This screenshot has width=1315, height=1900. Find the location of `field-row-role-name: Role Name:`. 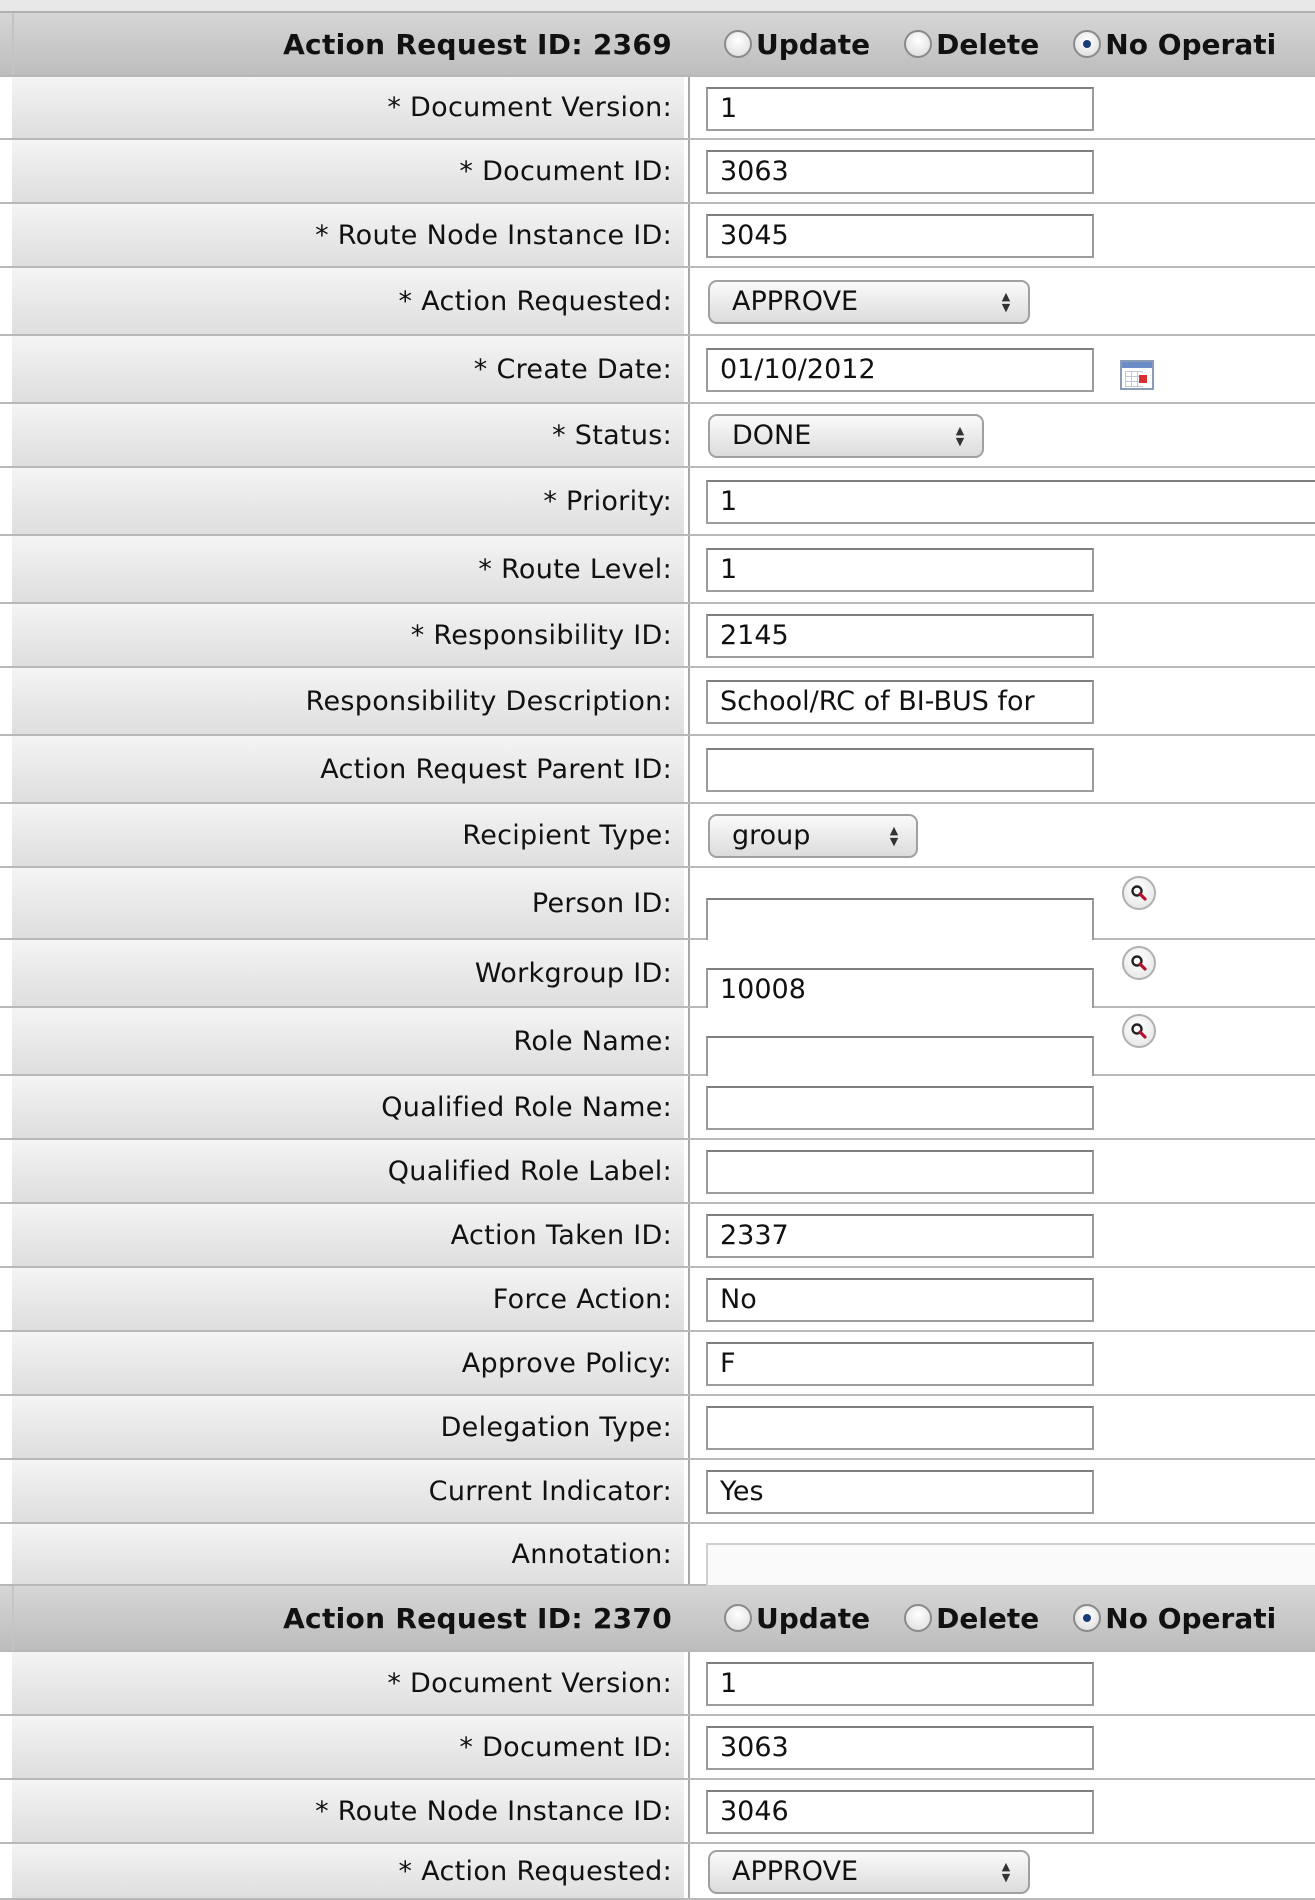

field-row-role-name: Role Name: is located at coordinates (657, 1044).